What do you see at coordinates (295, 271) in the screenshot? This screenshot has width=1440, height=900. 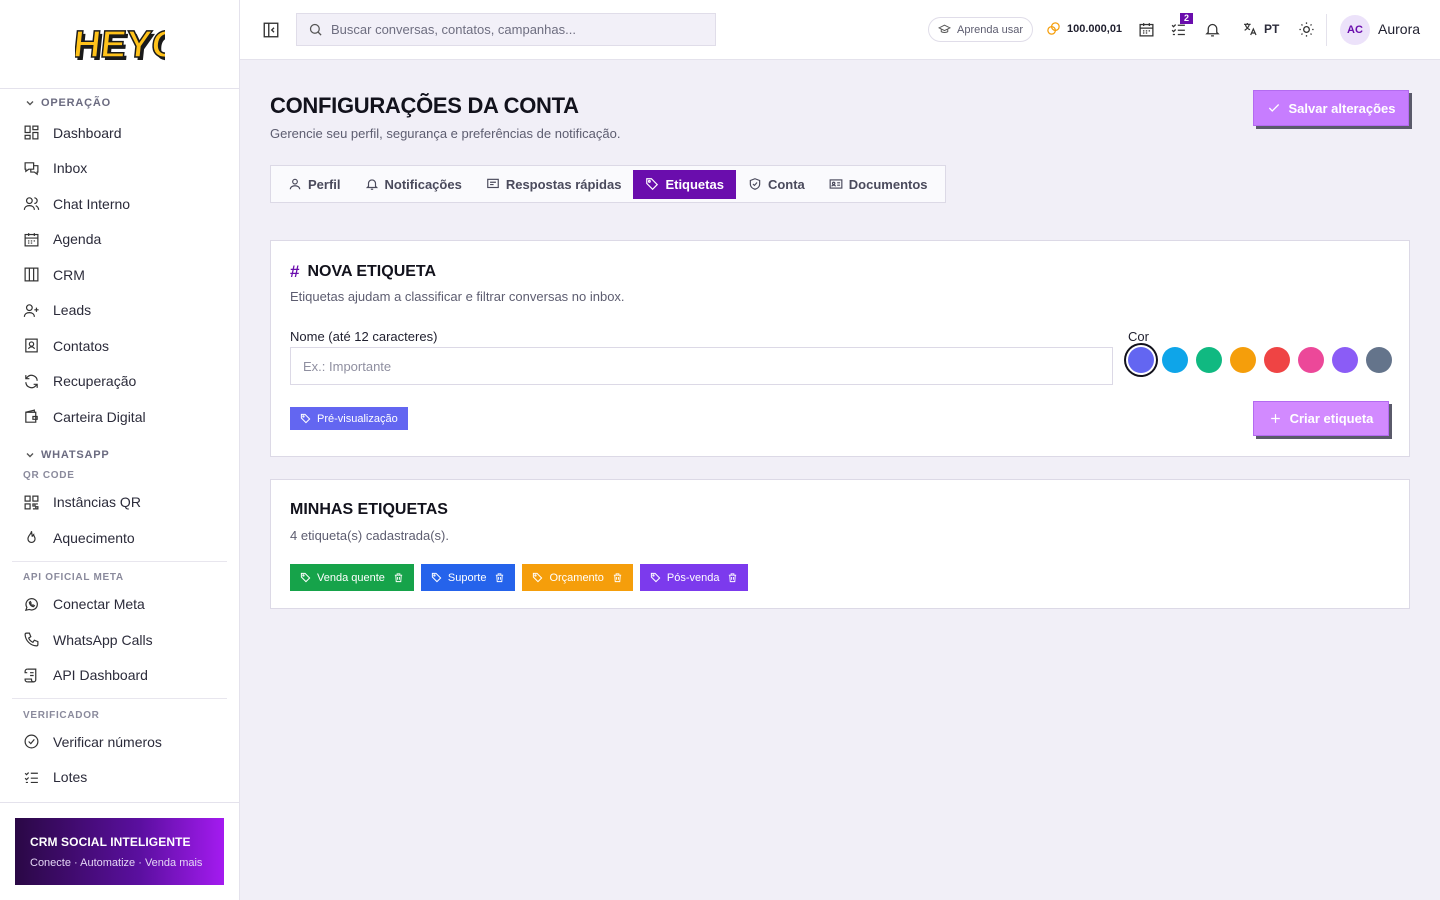 I see `hash-icon: #` at bounding box center [295, 271].